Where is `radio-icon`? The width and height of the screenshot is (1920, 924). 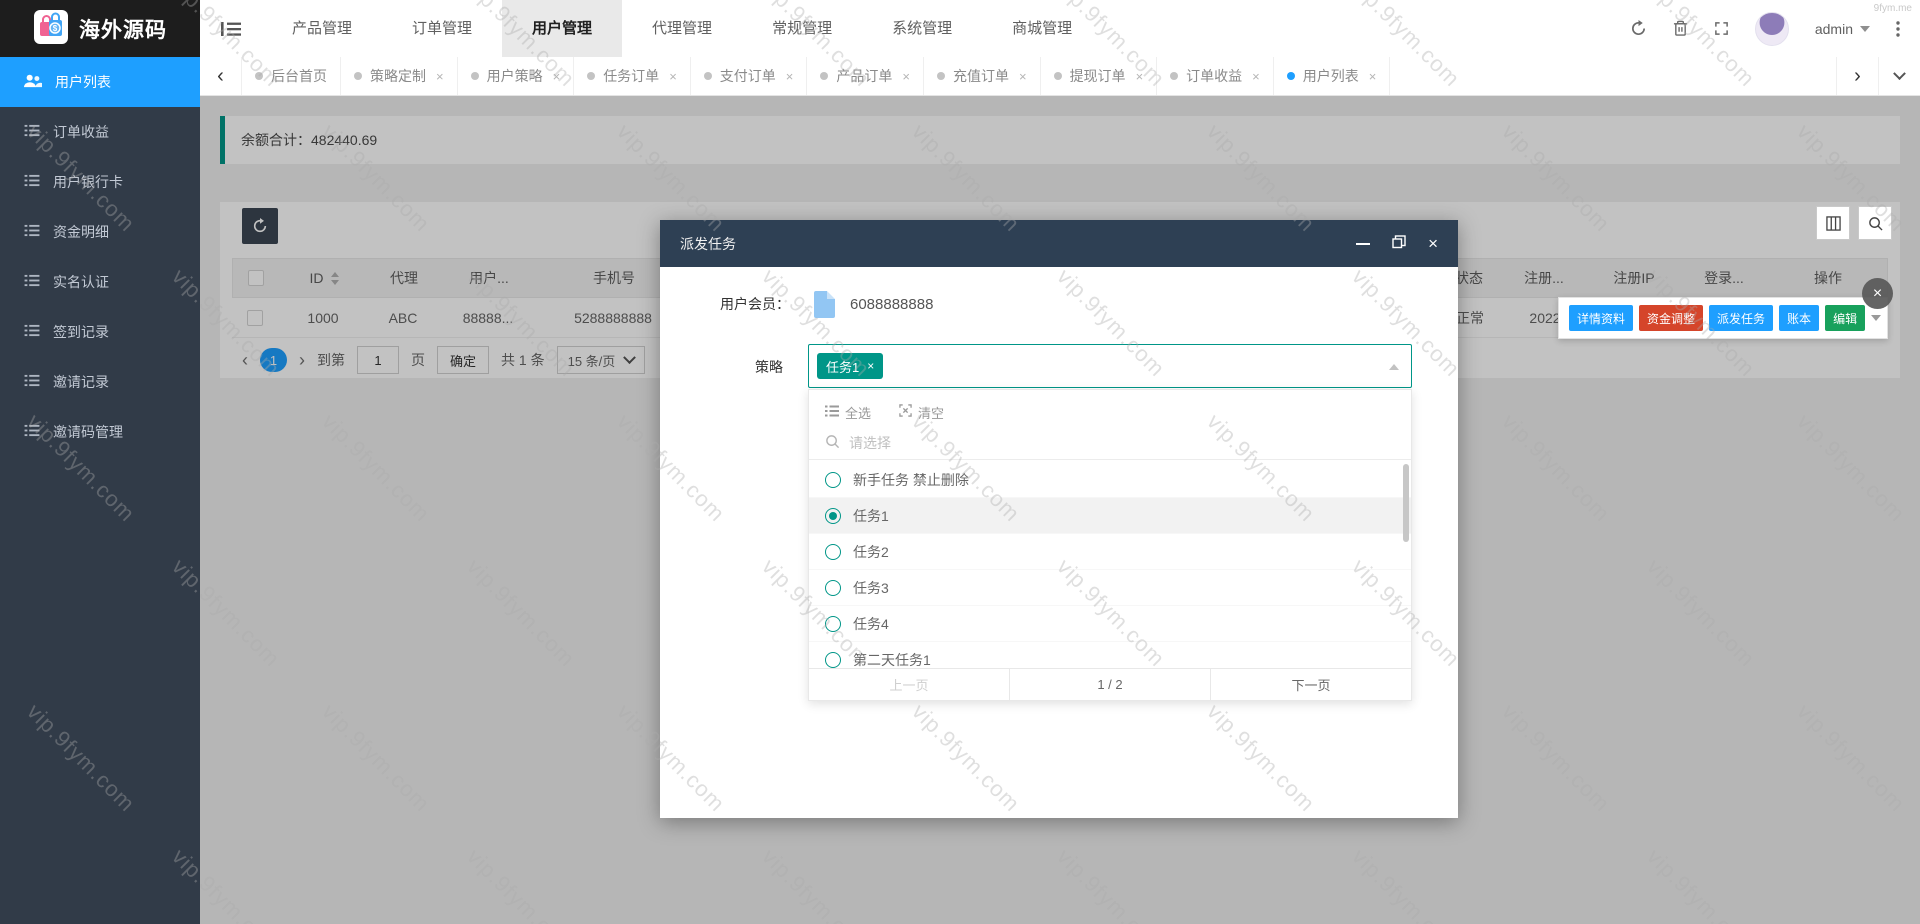 radio-icon is located at coordinates (833, 551).